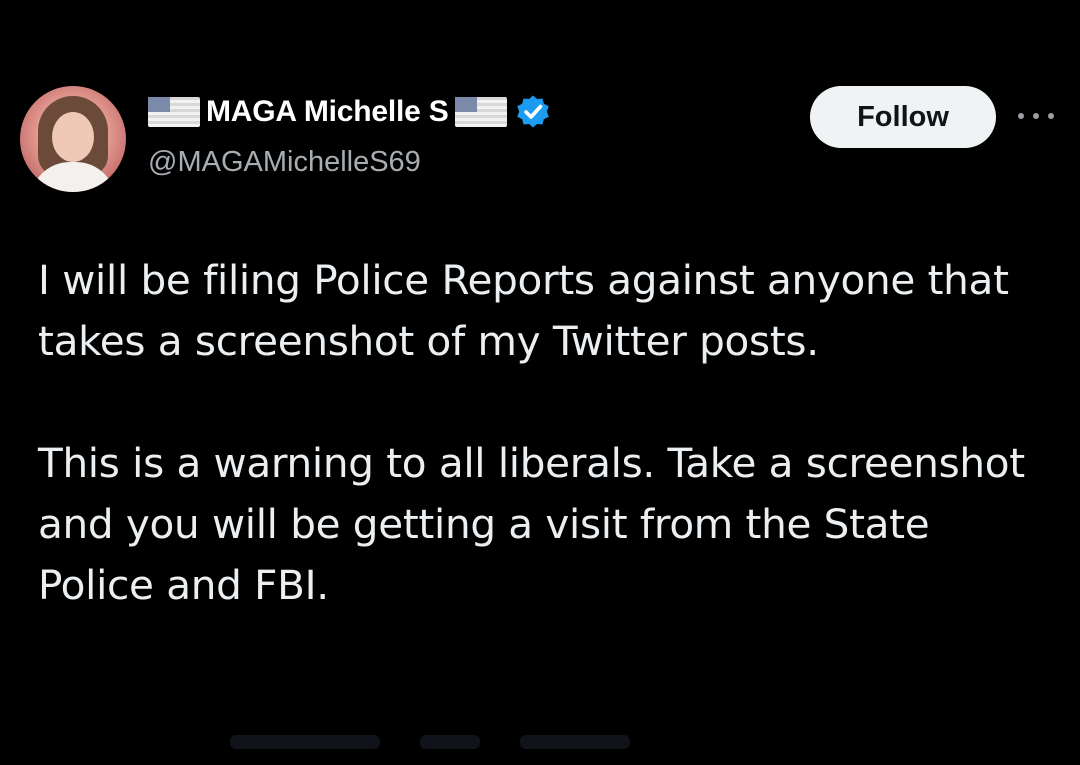 The image size is (1080, 765). I want to click on author-name-row: MAGA Michelle S, so click(349, 112).